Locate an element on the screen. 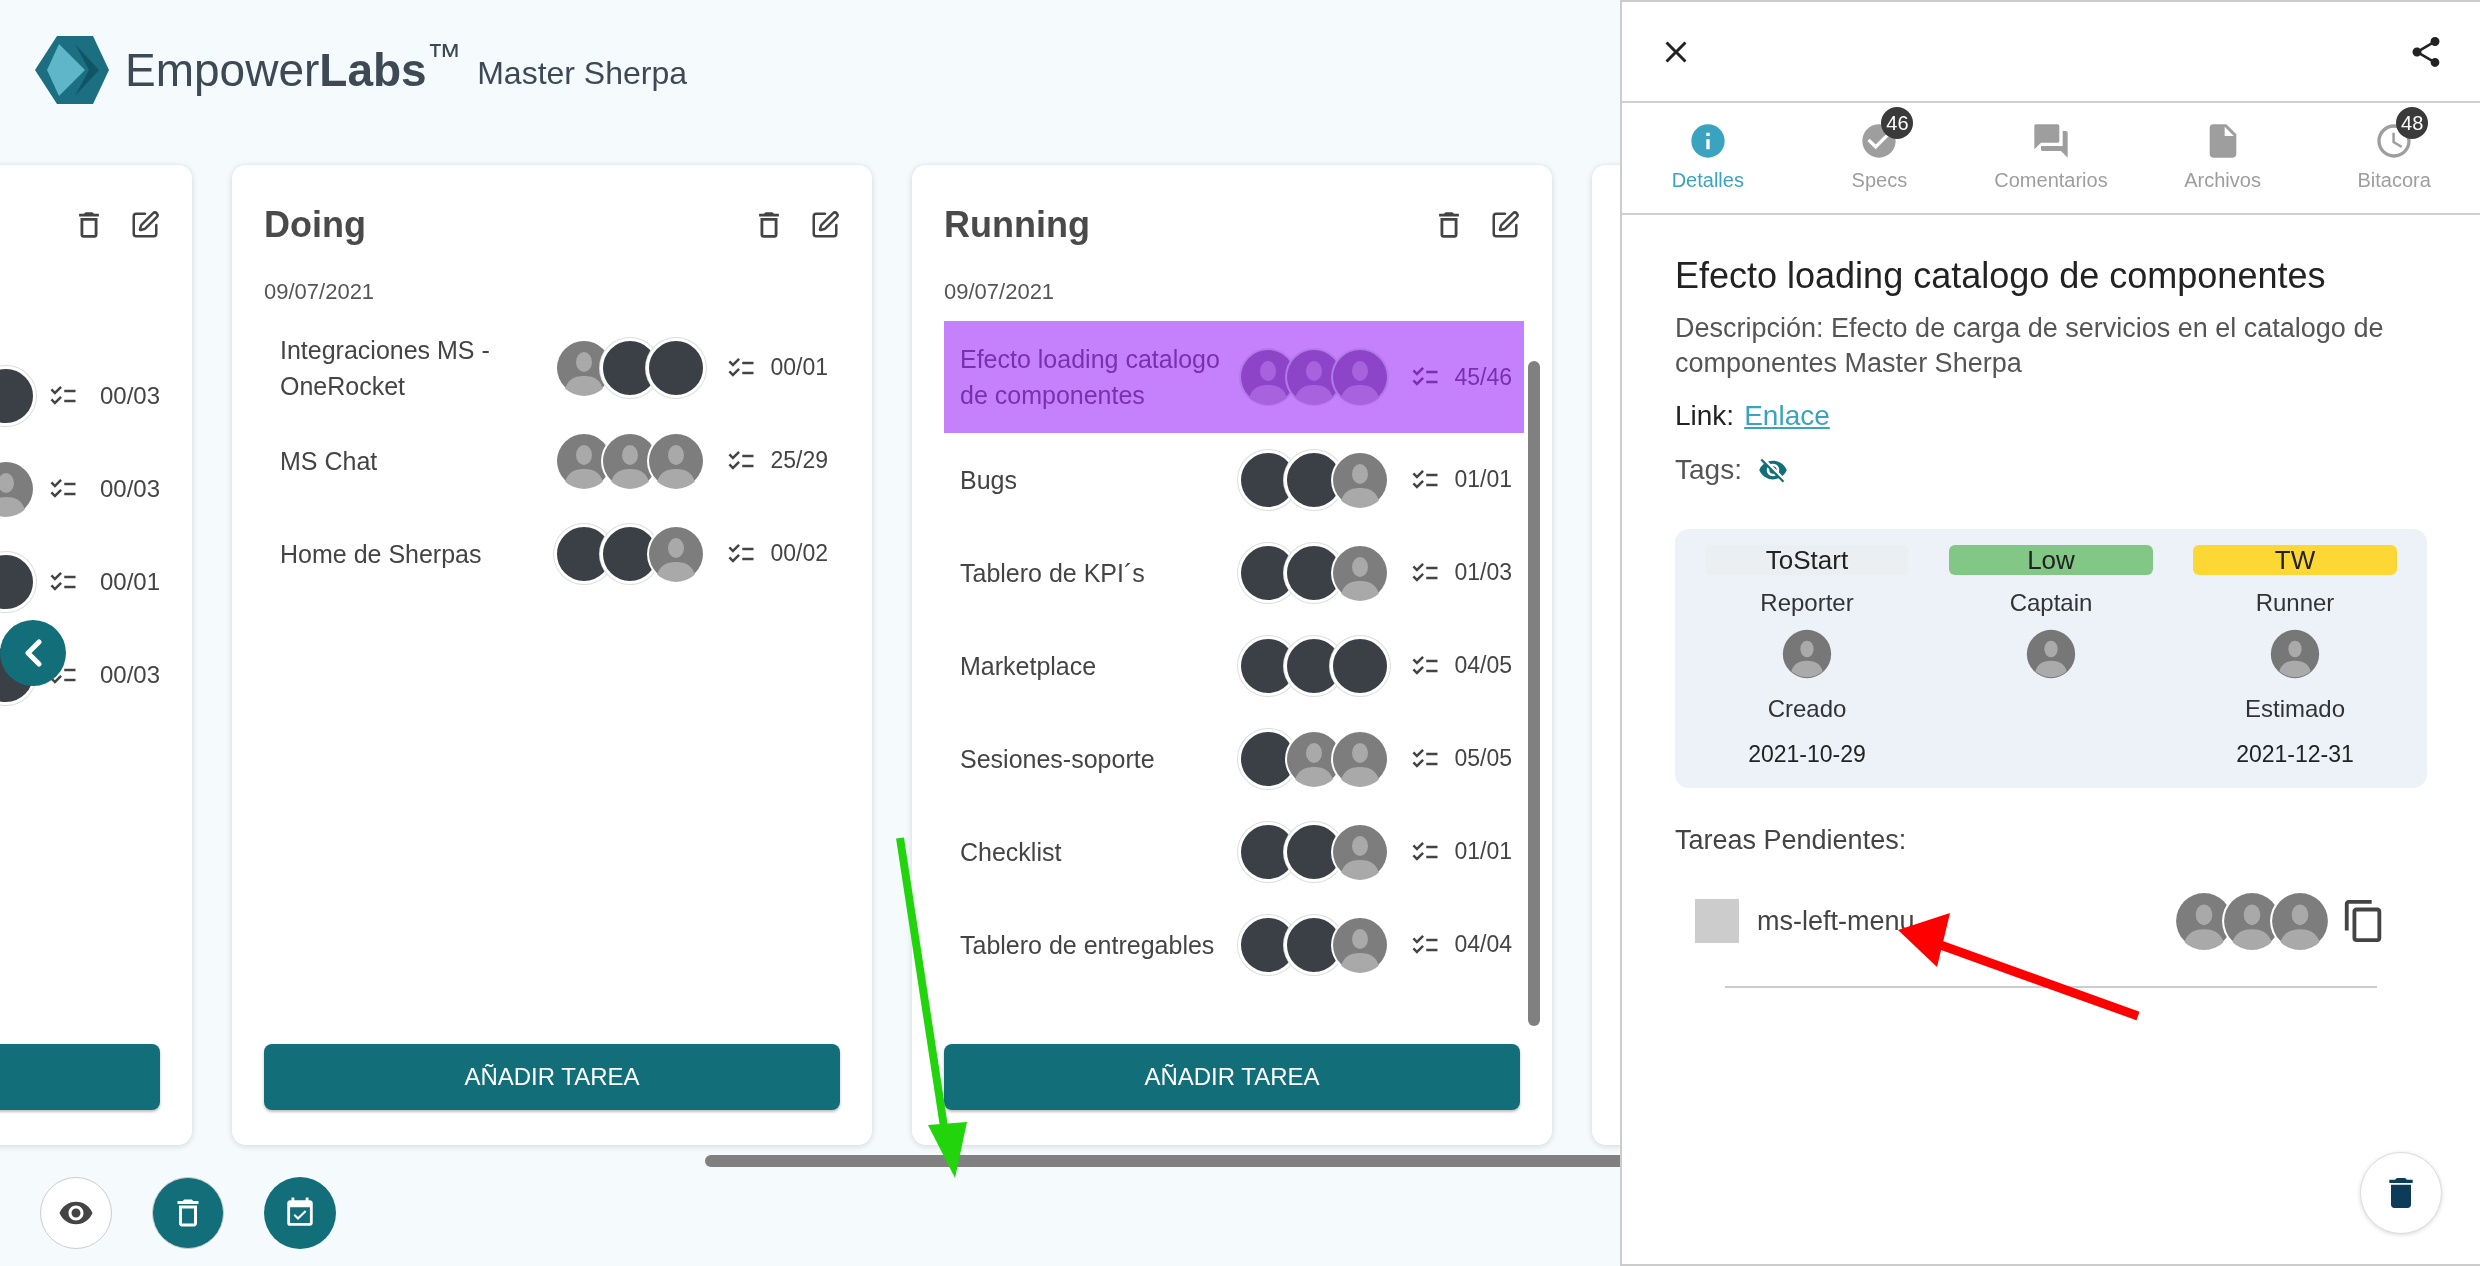 The height and width of the screenshot is (1266, 2480). role-label: Captain is located at coordinates (2051, 603).